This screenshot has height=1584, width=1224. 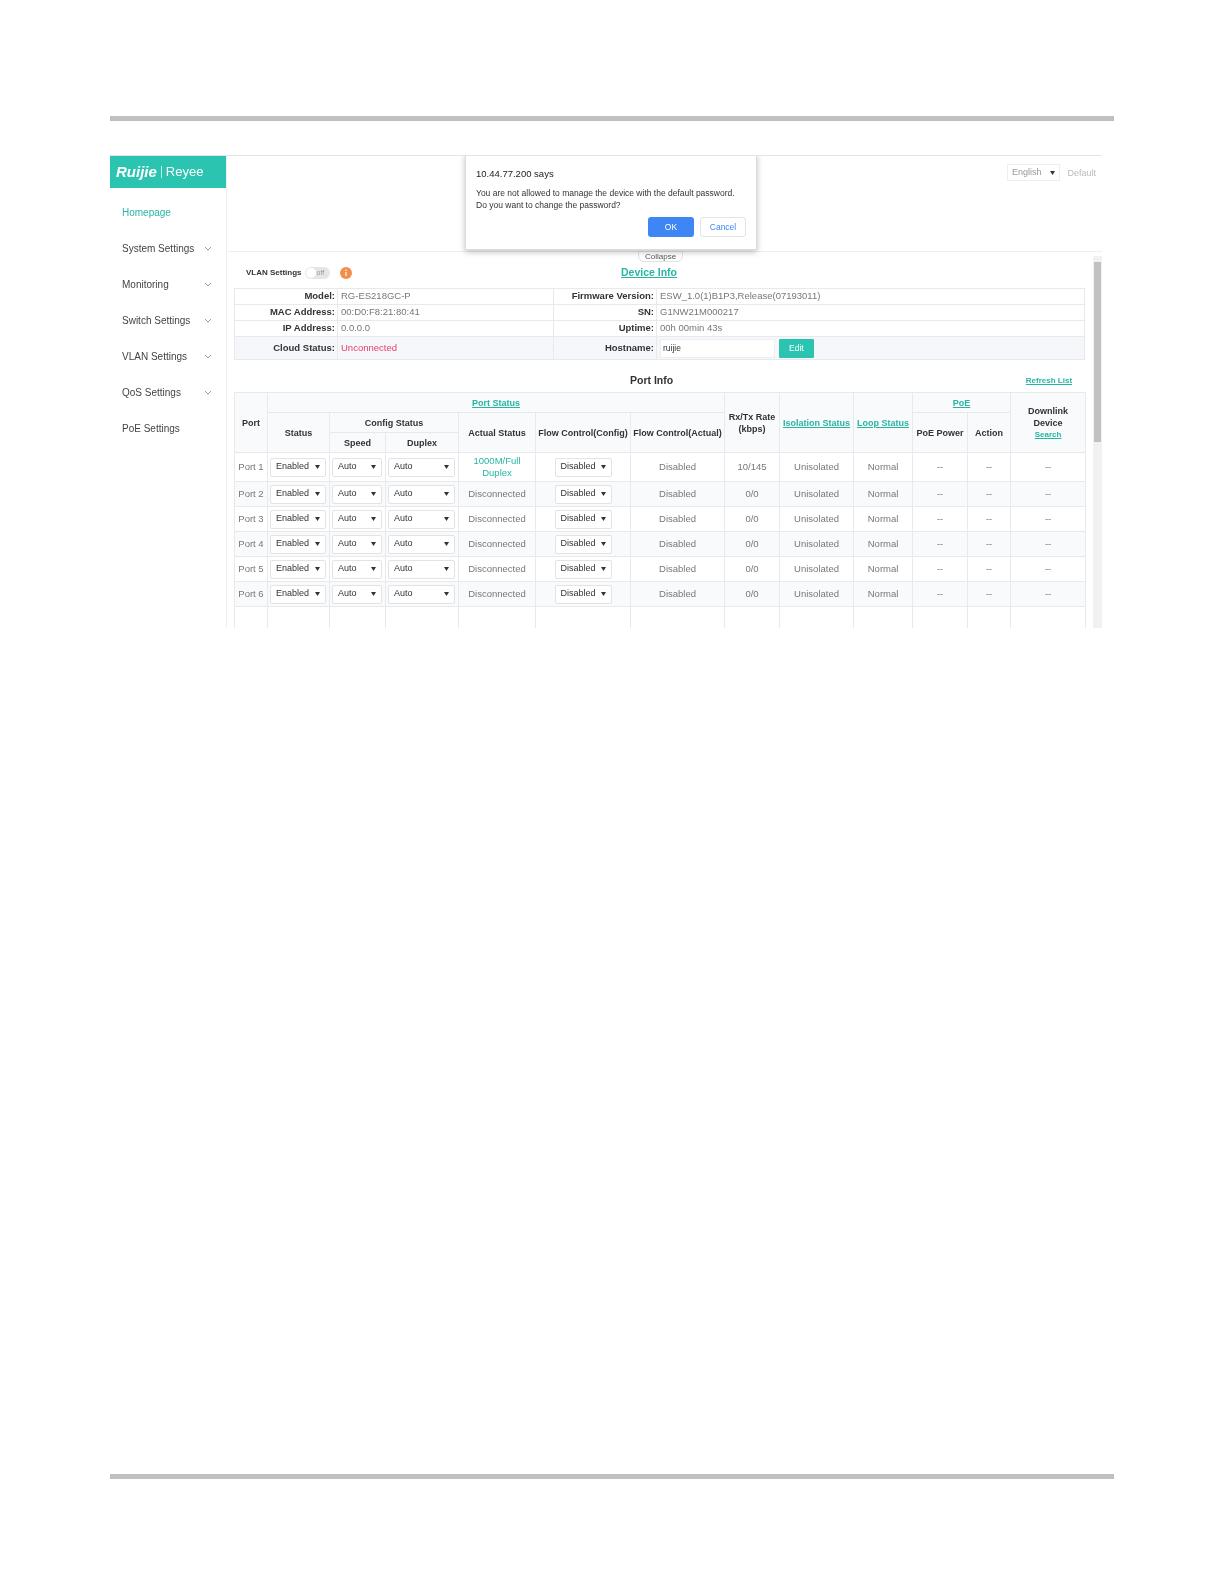 I want to click on field-label: Firmware Version:, so click(x=605, y=296).